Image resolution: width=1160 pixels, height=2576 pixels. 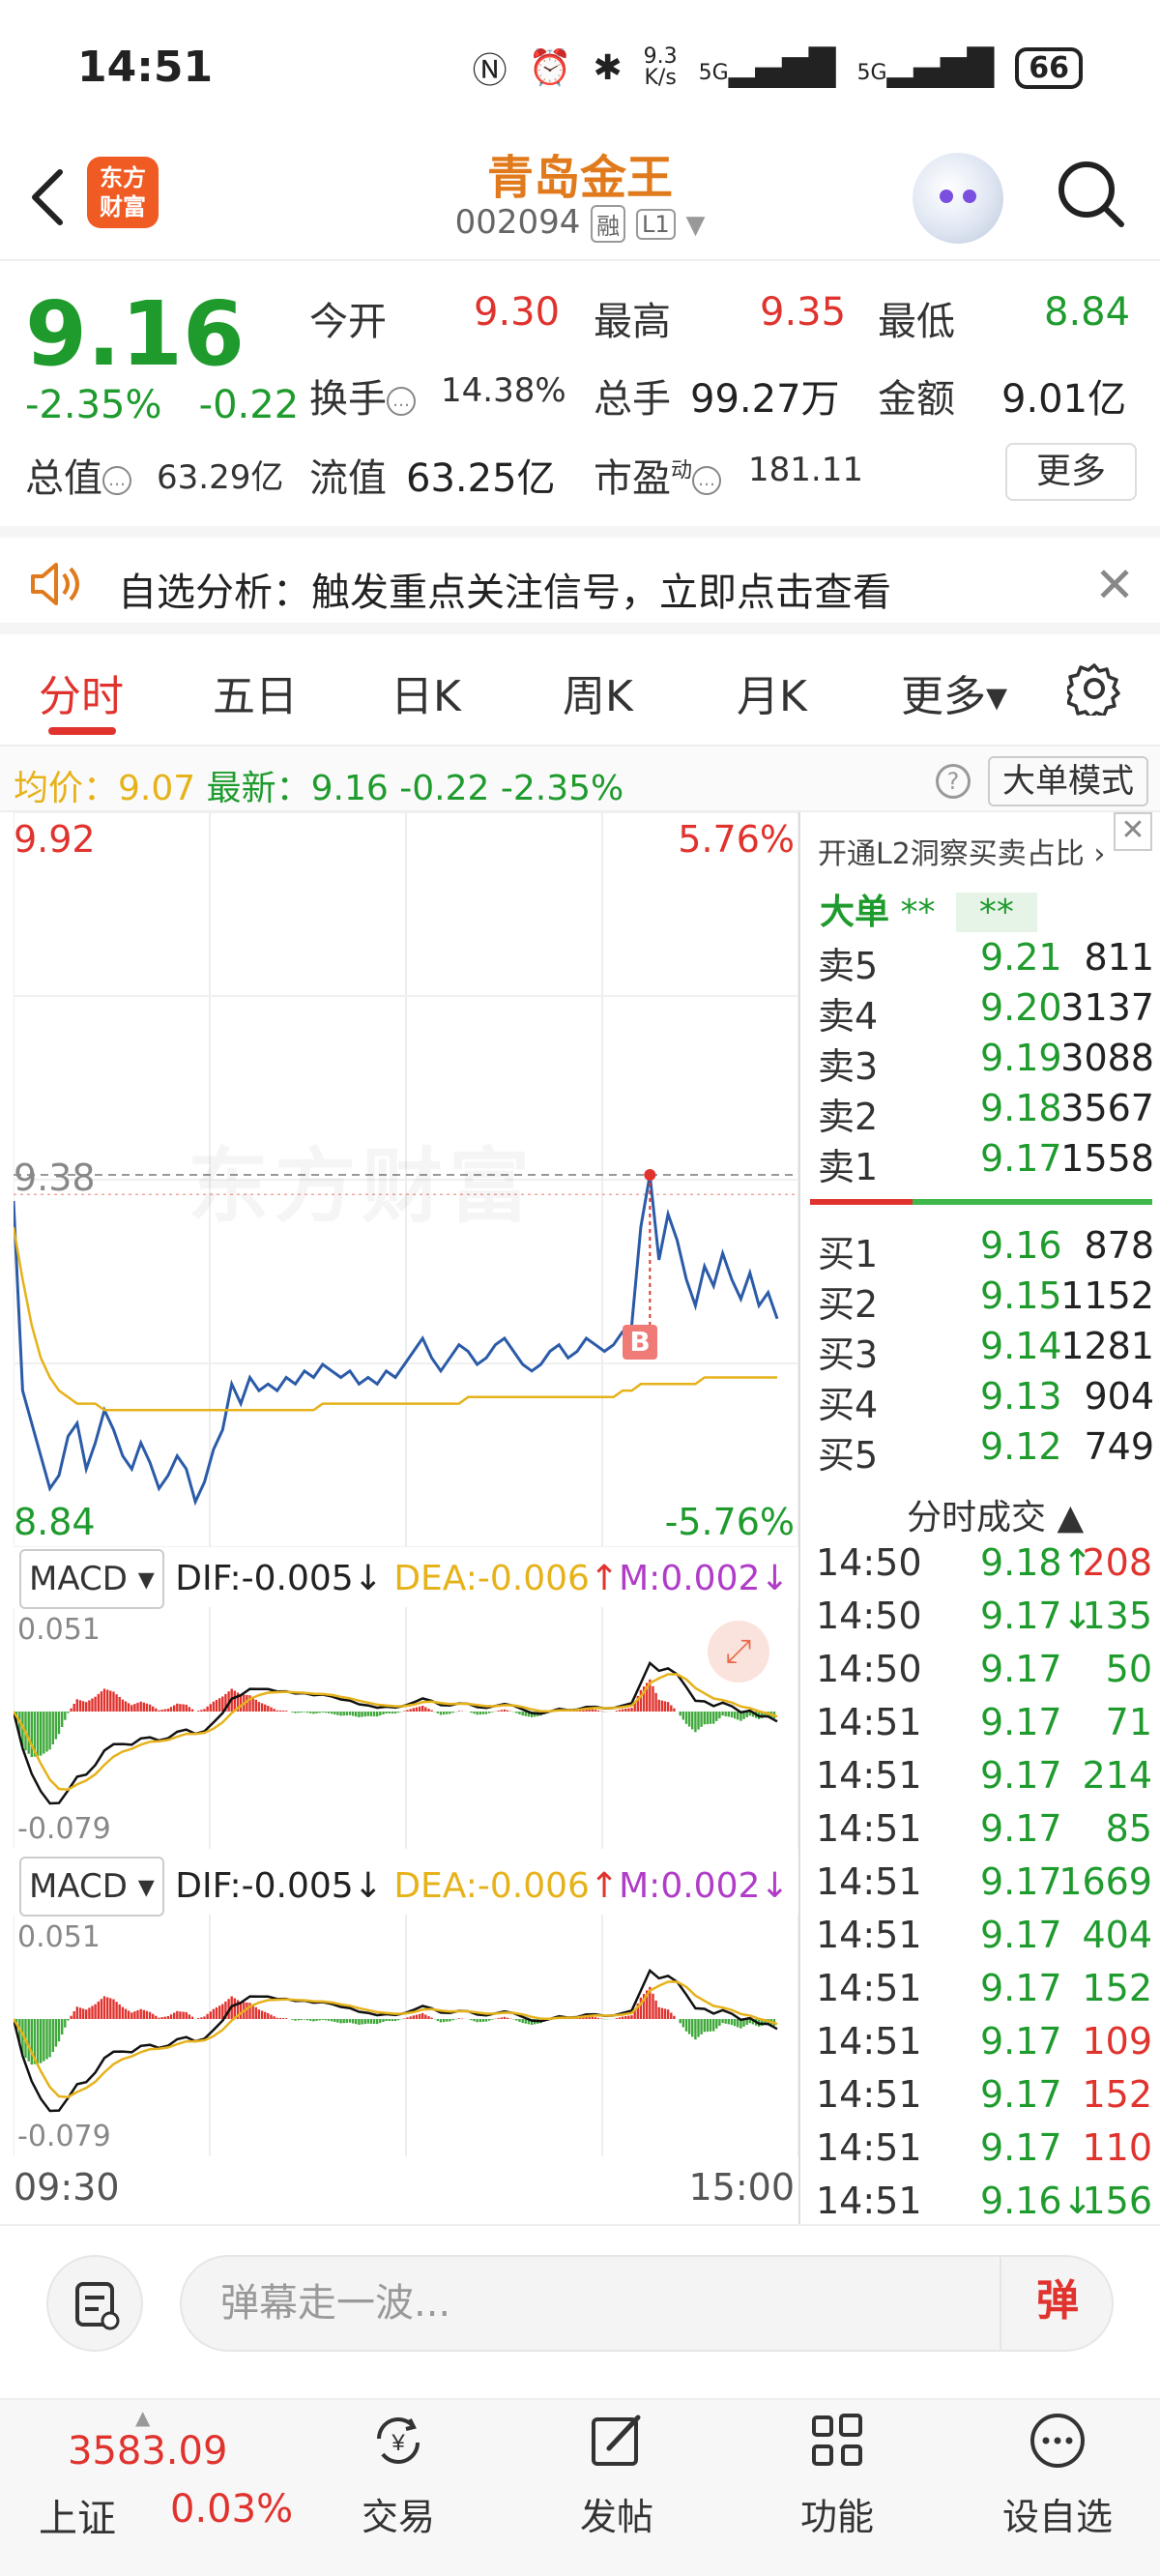 What do you see at coordinates (98, 2306) in the screenshot?
I see `comment-settings-icon` at bounding box center [98, 2306].